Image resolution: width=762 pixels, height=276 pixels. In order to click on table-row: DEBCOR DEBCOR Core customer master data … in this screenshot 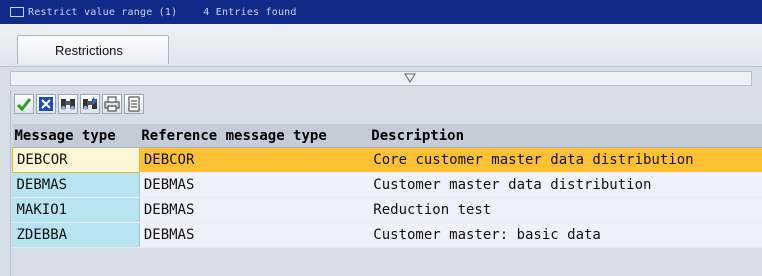, I will do `click(387, 160)`.